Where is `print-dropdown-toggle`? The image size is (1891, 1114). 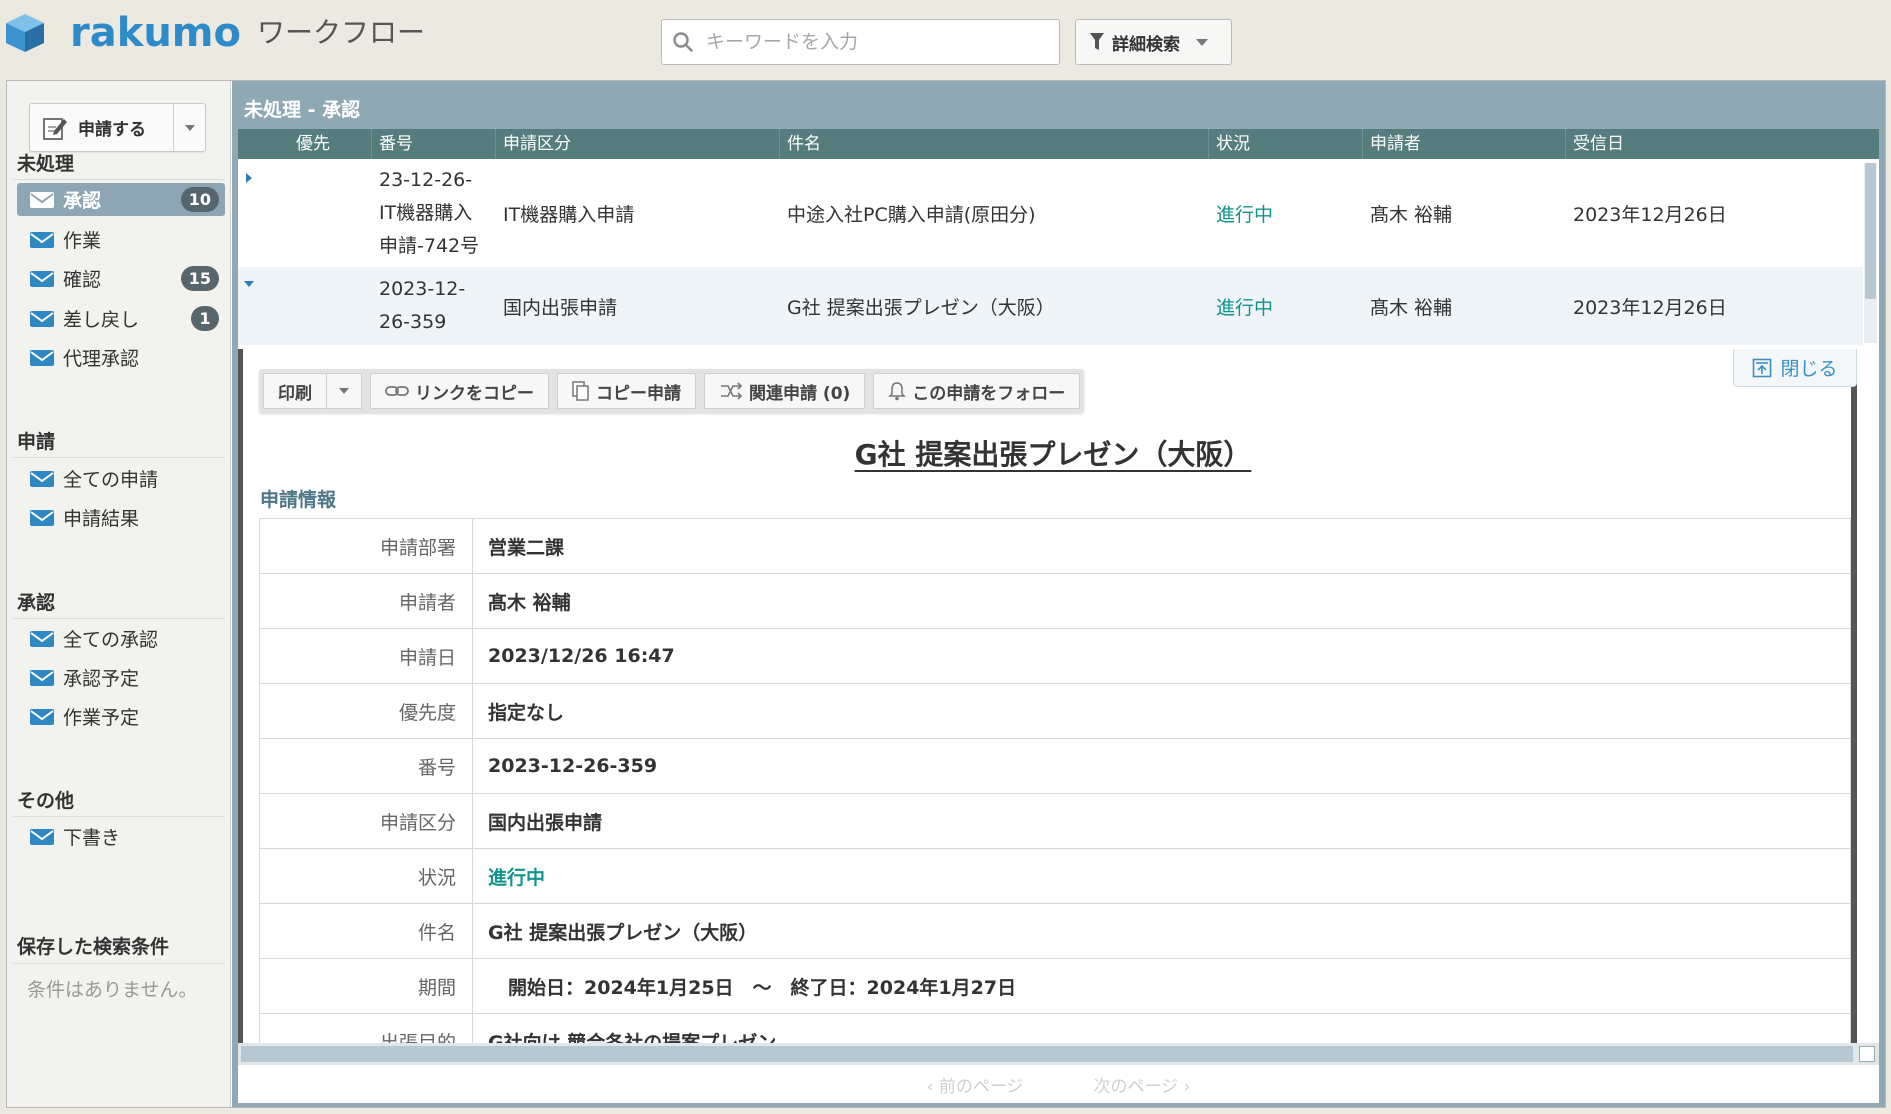
print-dropdown-toggle is located at coordinates (344, 391).